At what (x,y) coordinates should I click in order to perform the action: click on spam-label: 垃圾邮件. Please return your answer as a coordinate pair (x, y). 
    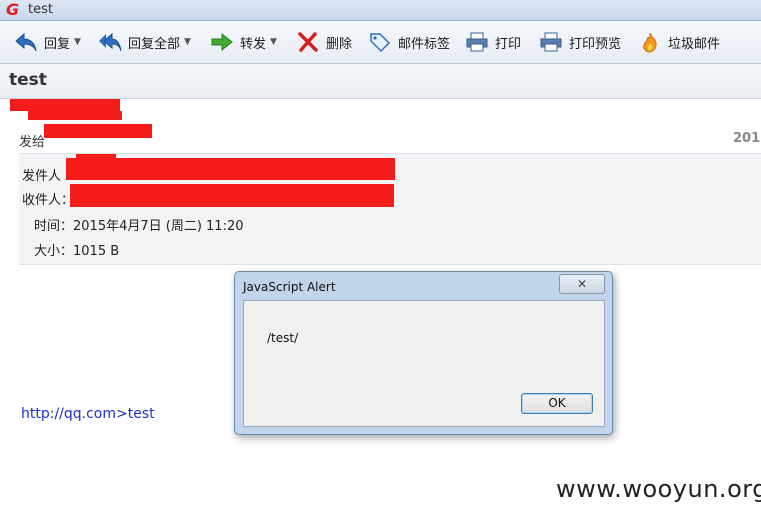
    Looking at the image, I should click on (694, 44).